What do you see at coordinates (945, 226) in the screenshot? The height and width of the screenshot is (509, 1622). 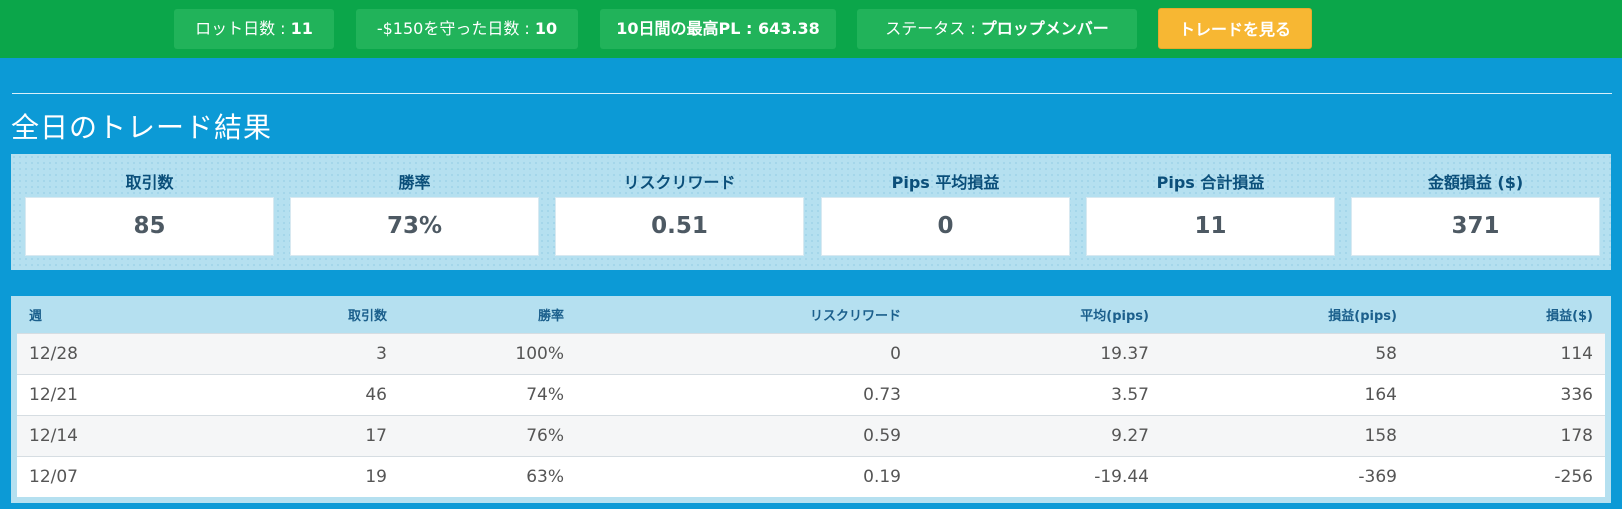 I see `summary-value: 0` at bounding box center [945, 226].